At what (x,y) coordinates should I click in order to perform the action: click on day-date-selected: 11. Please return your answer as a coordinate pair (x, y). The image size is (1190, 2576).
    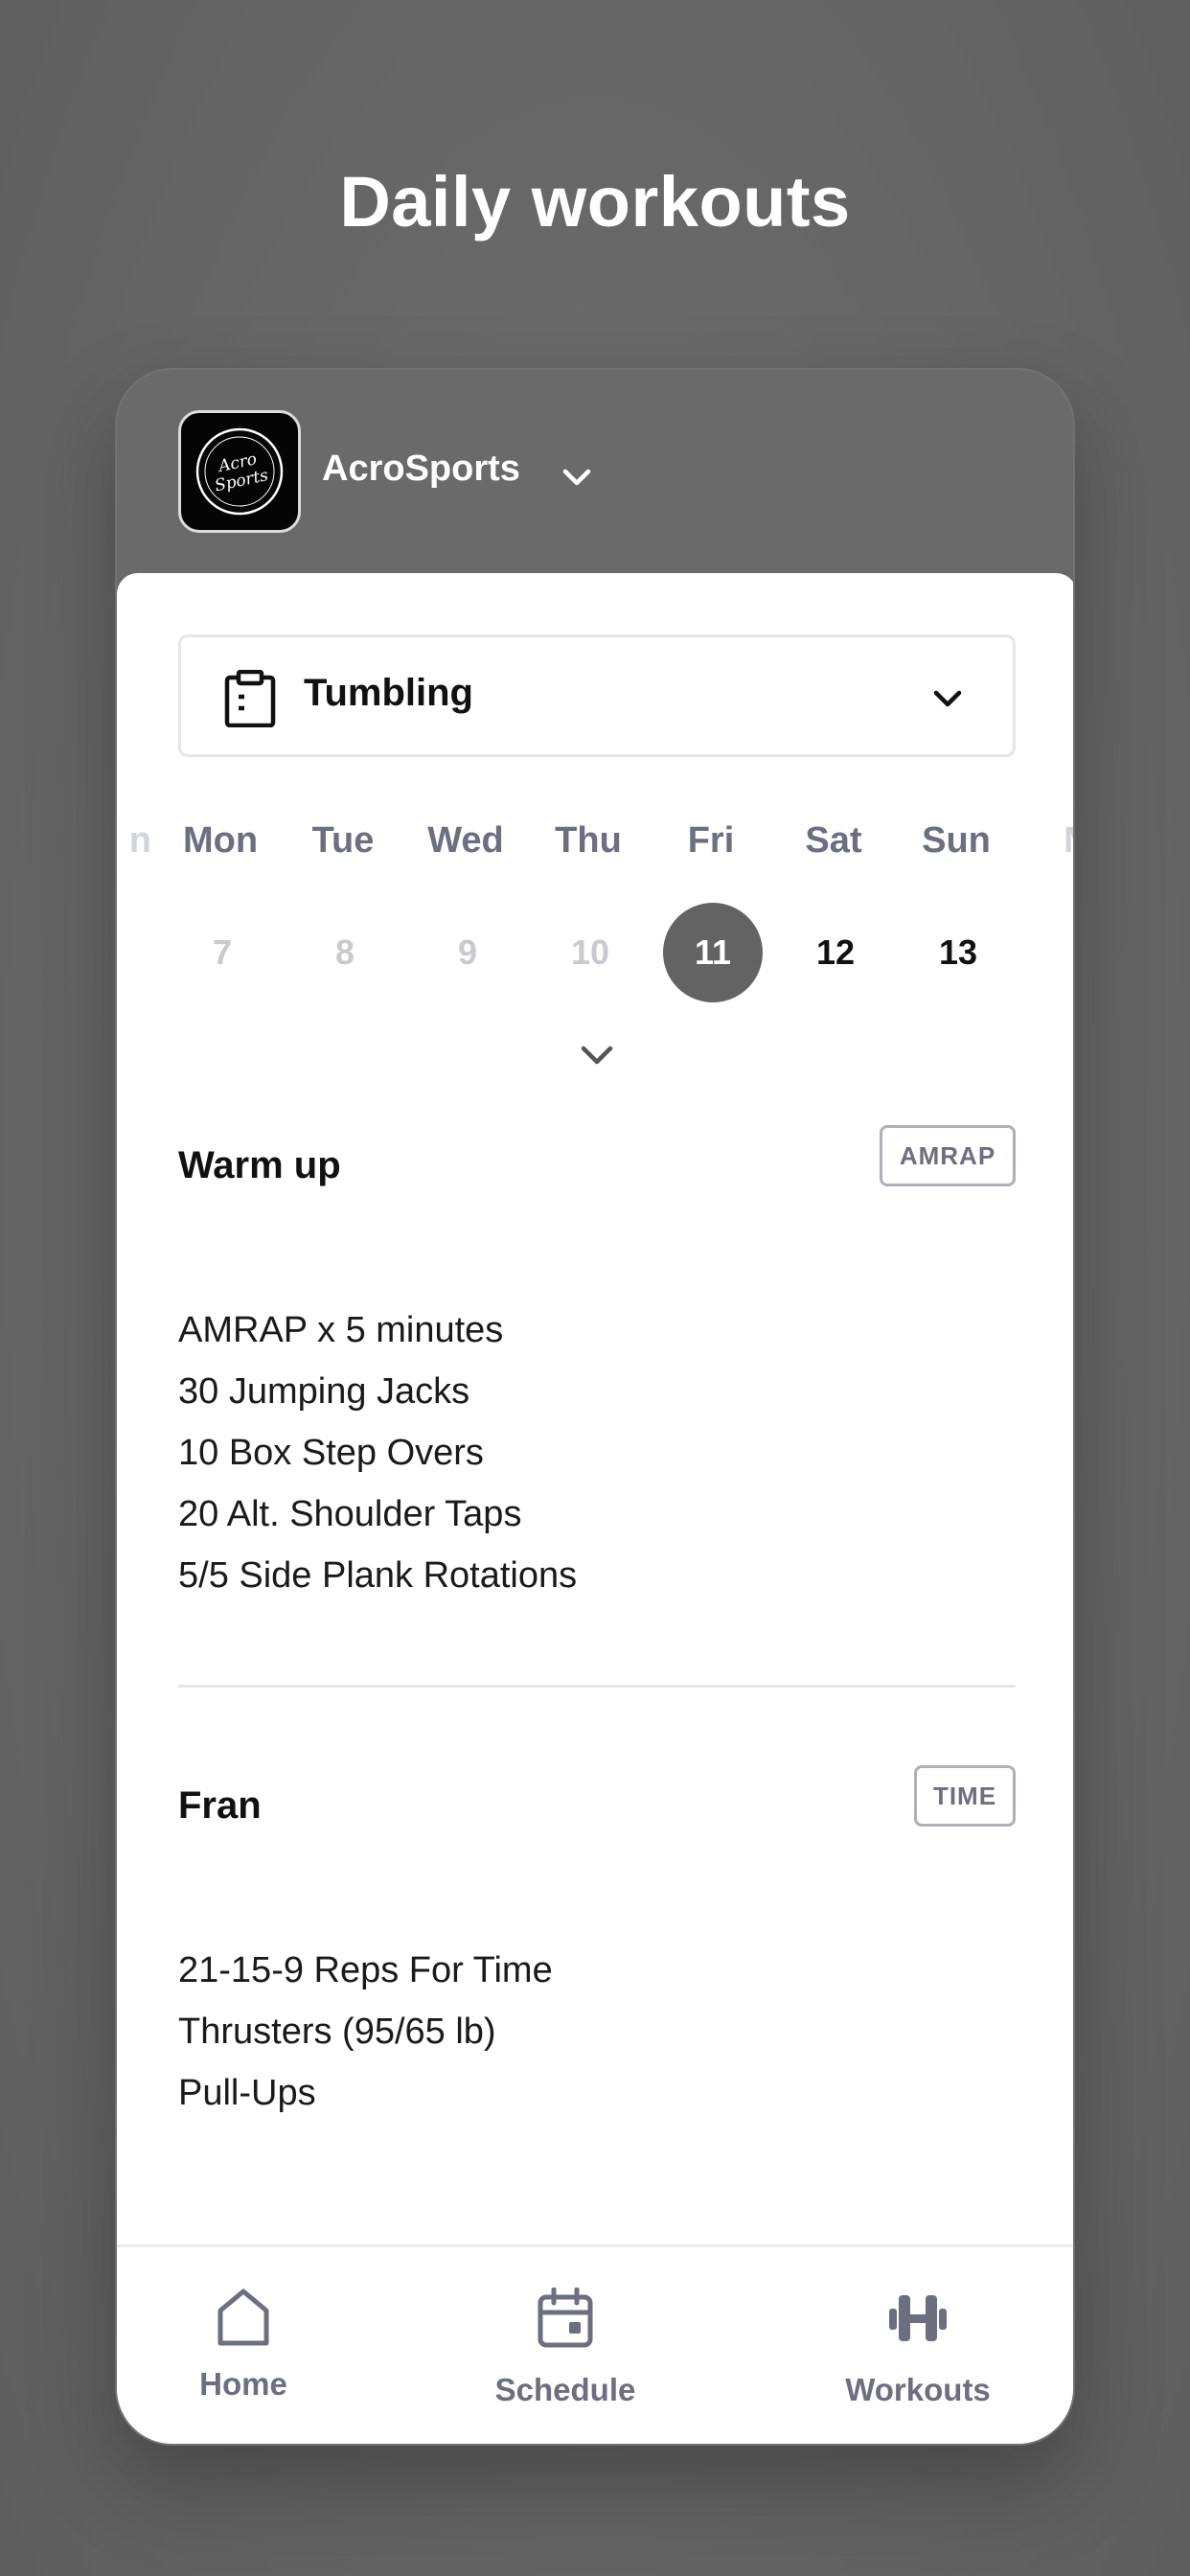
    Looking at the image, I should click on (713, 952).